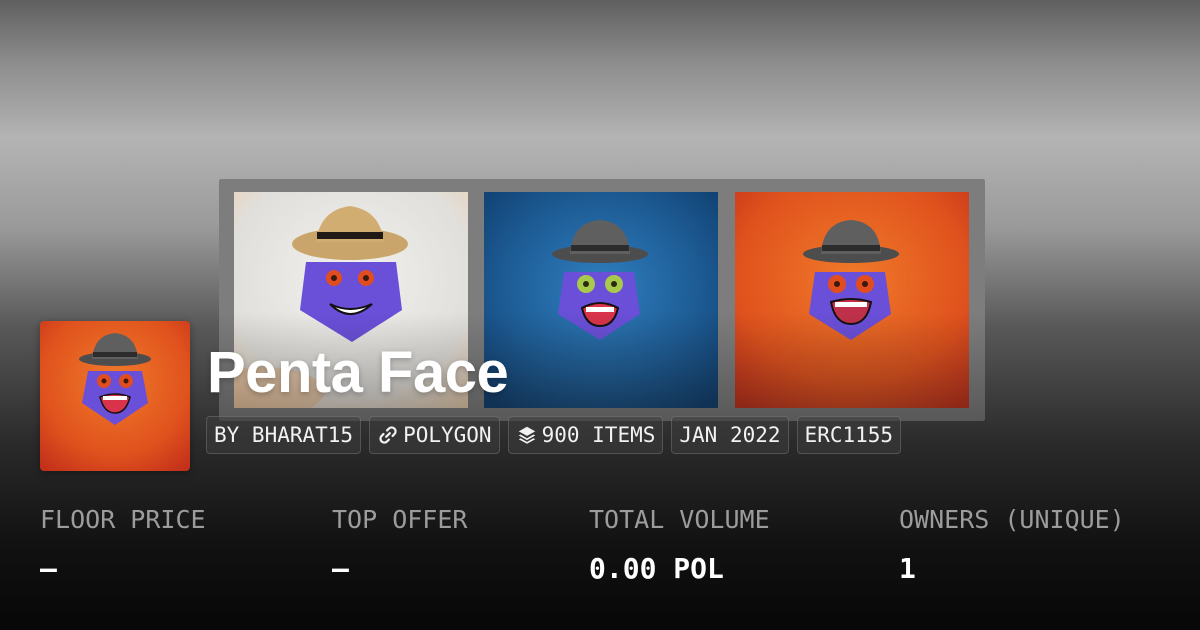 Image resolution: width=1200 pixels, height=630 pixels. I want to click on stat-value: 0.00 POL, so click(656, 568).